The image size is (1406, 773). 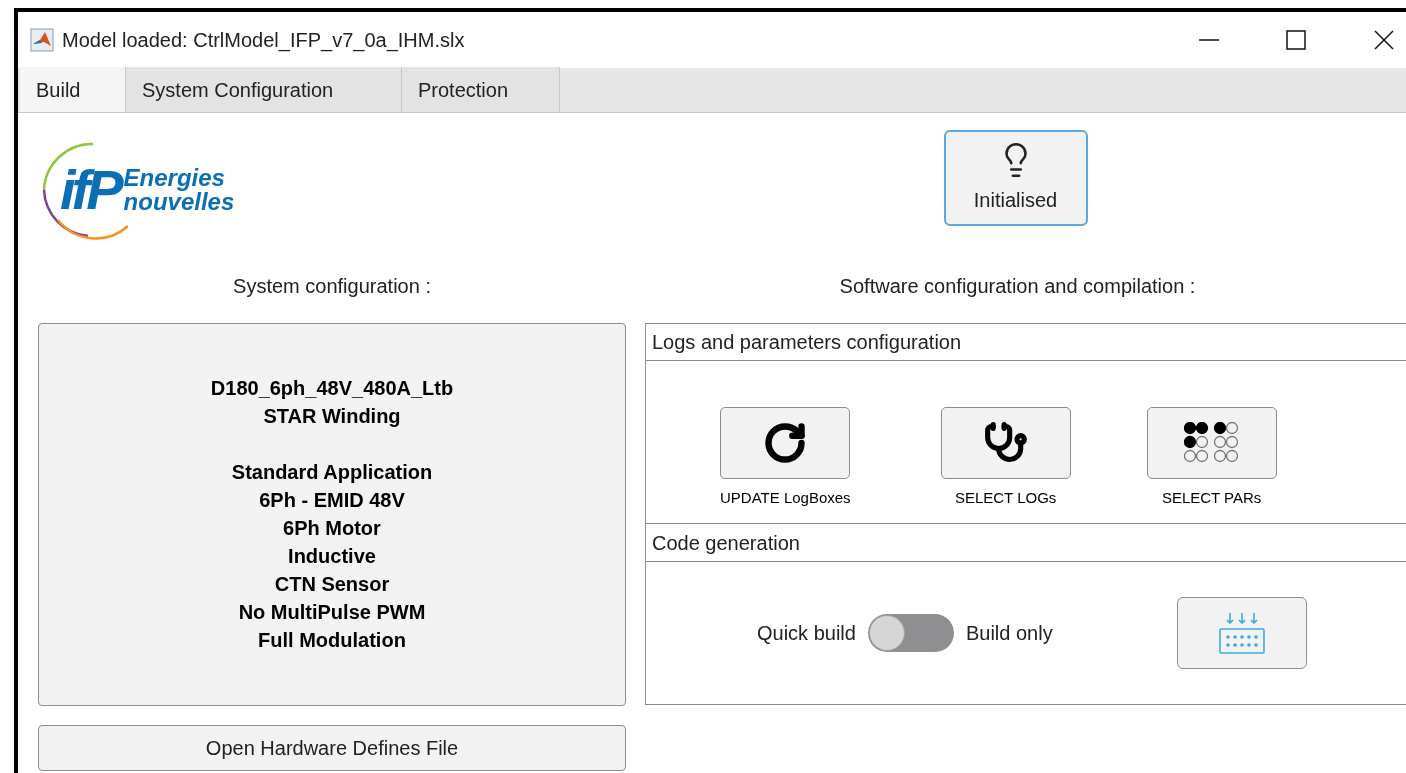 I want to click on stethoscope-icon, so click(x=1005, y=443).